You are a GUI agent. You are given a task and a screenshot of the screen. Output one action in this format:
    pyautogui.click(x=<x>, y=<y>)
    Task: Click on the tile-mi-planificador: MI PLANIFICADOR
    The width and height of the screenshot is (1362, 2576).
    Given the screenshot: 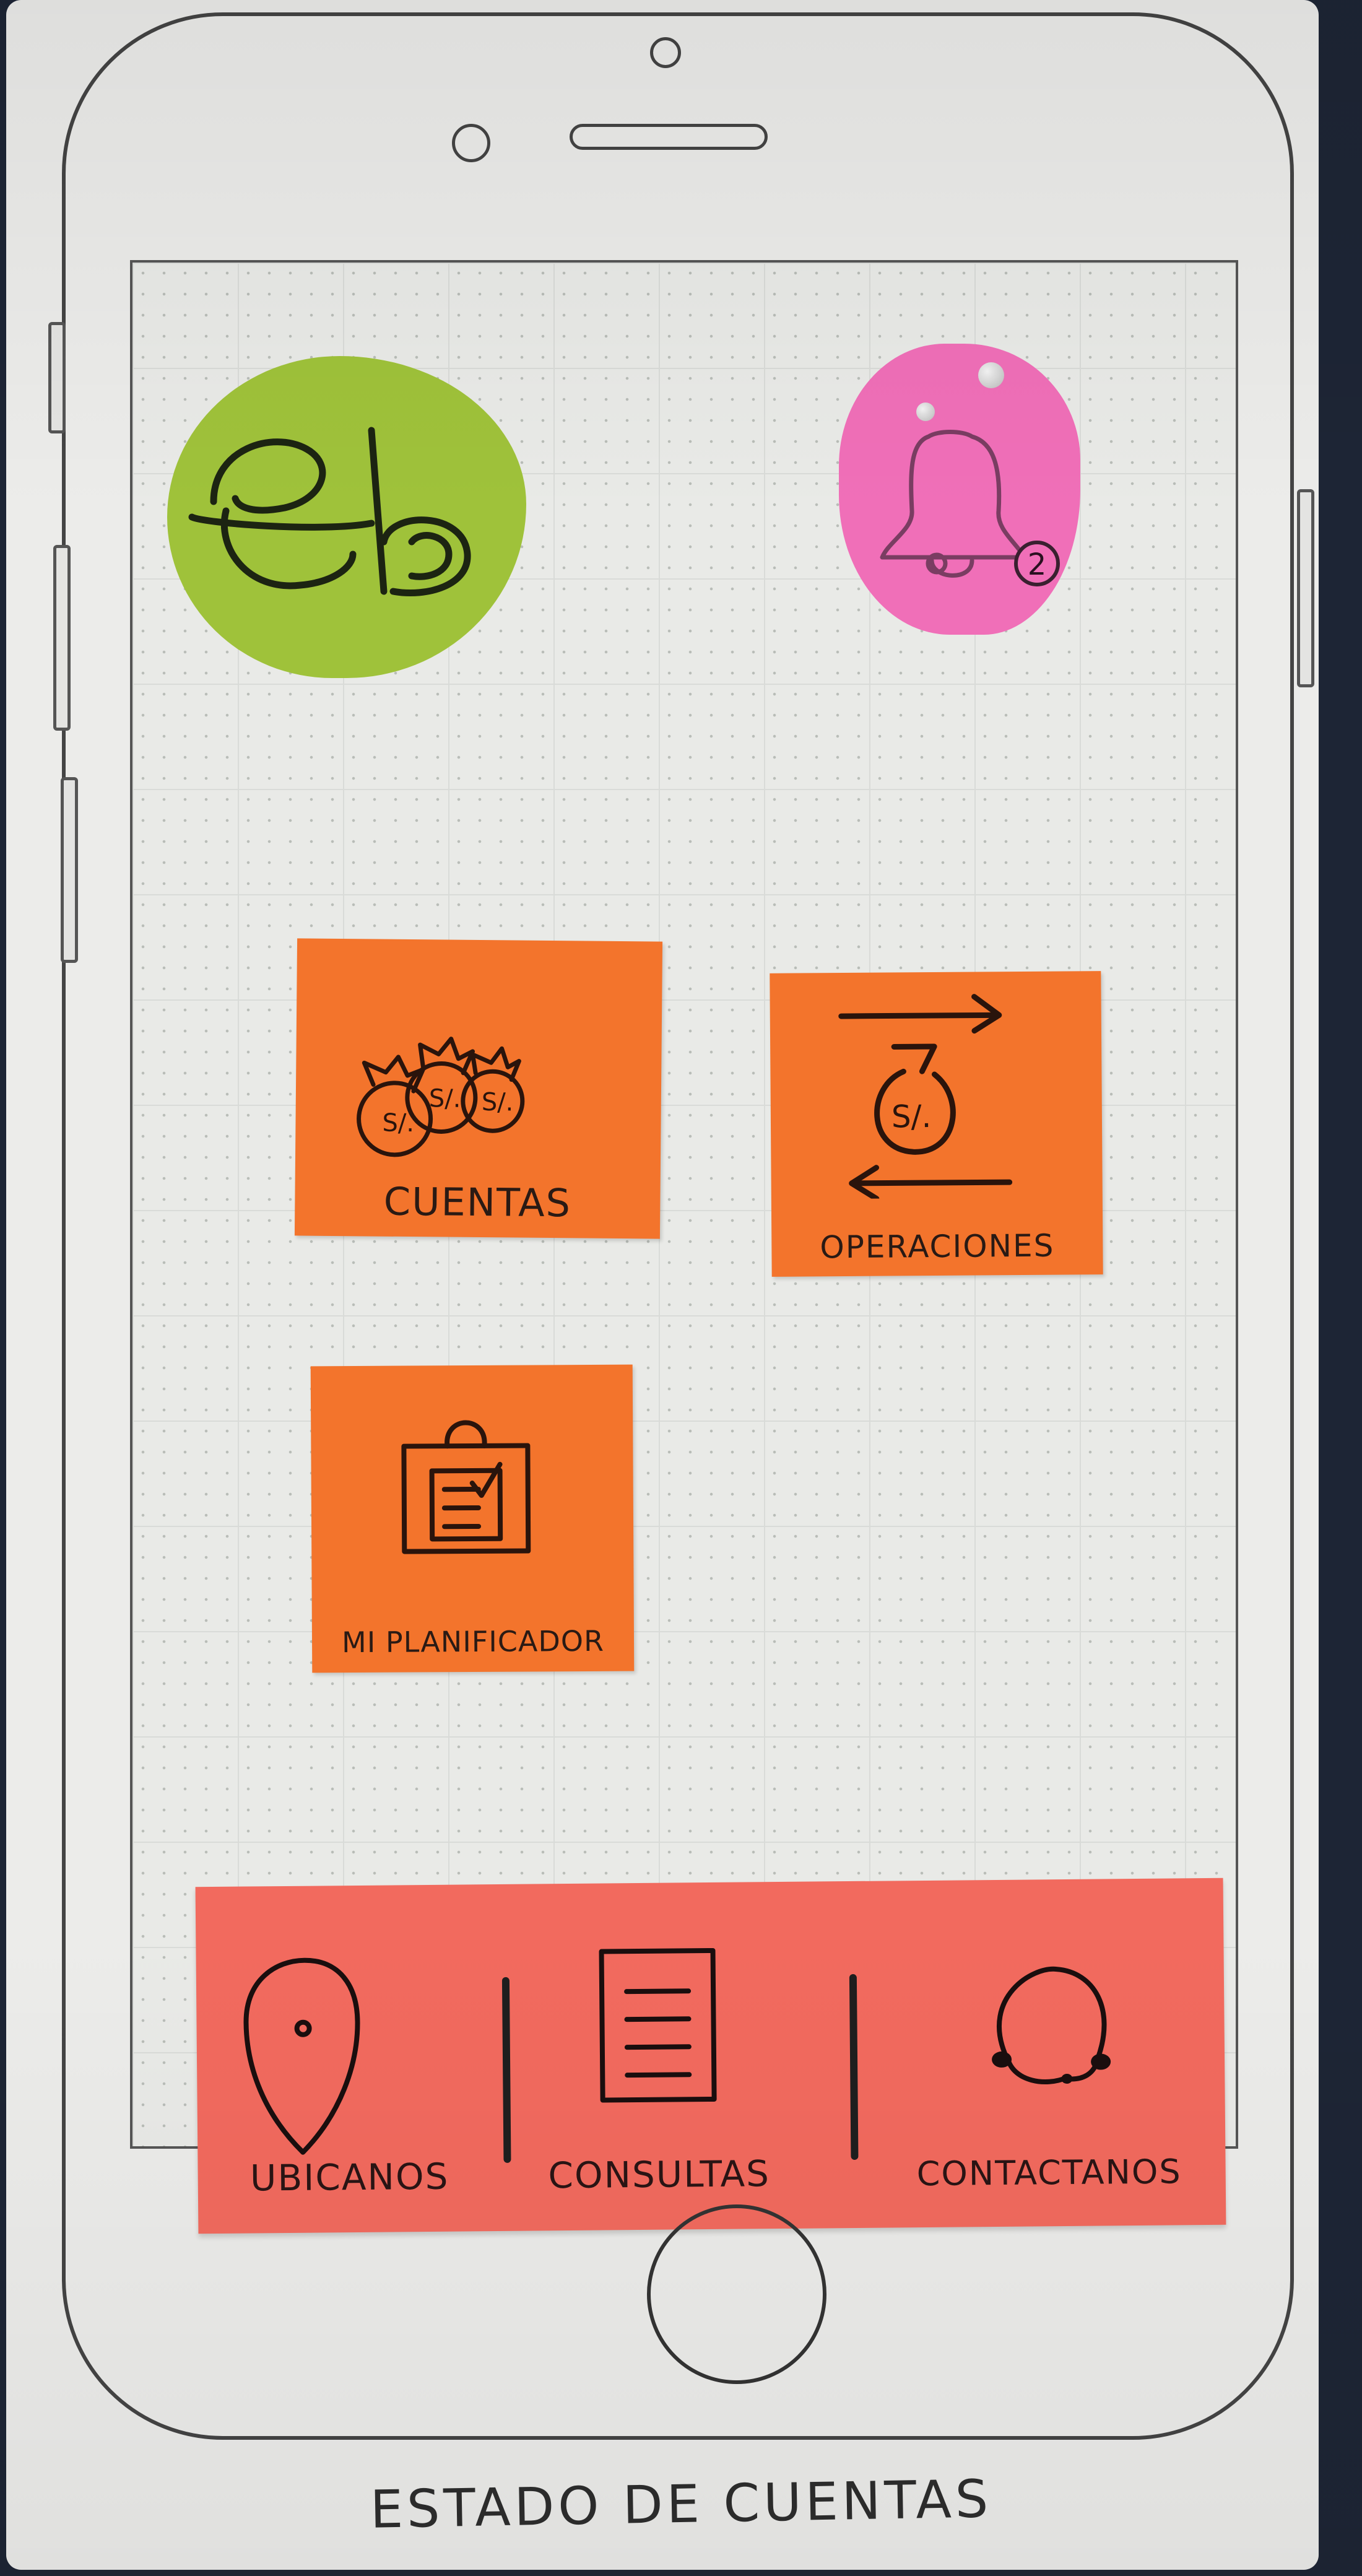 What is the action you would take?
    pyautogui.click(x=473, y=1518)
    